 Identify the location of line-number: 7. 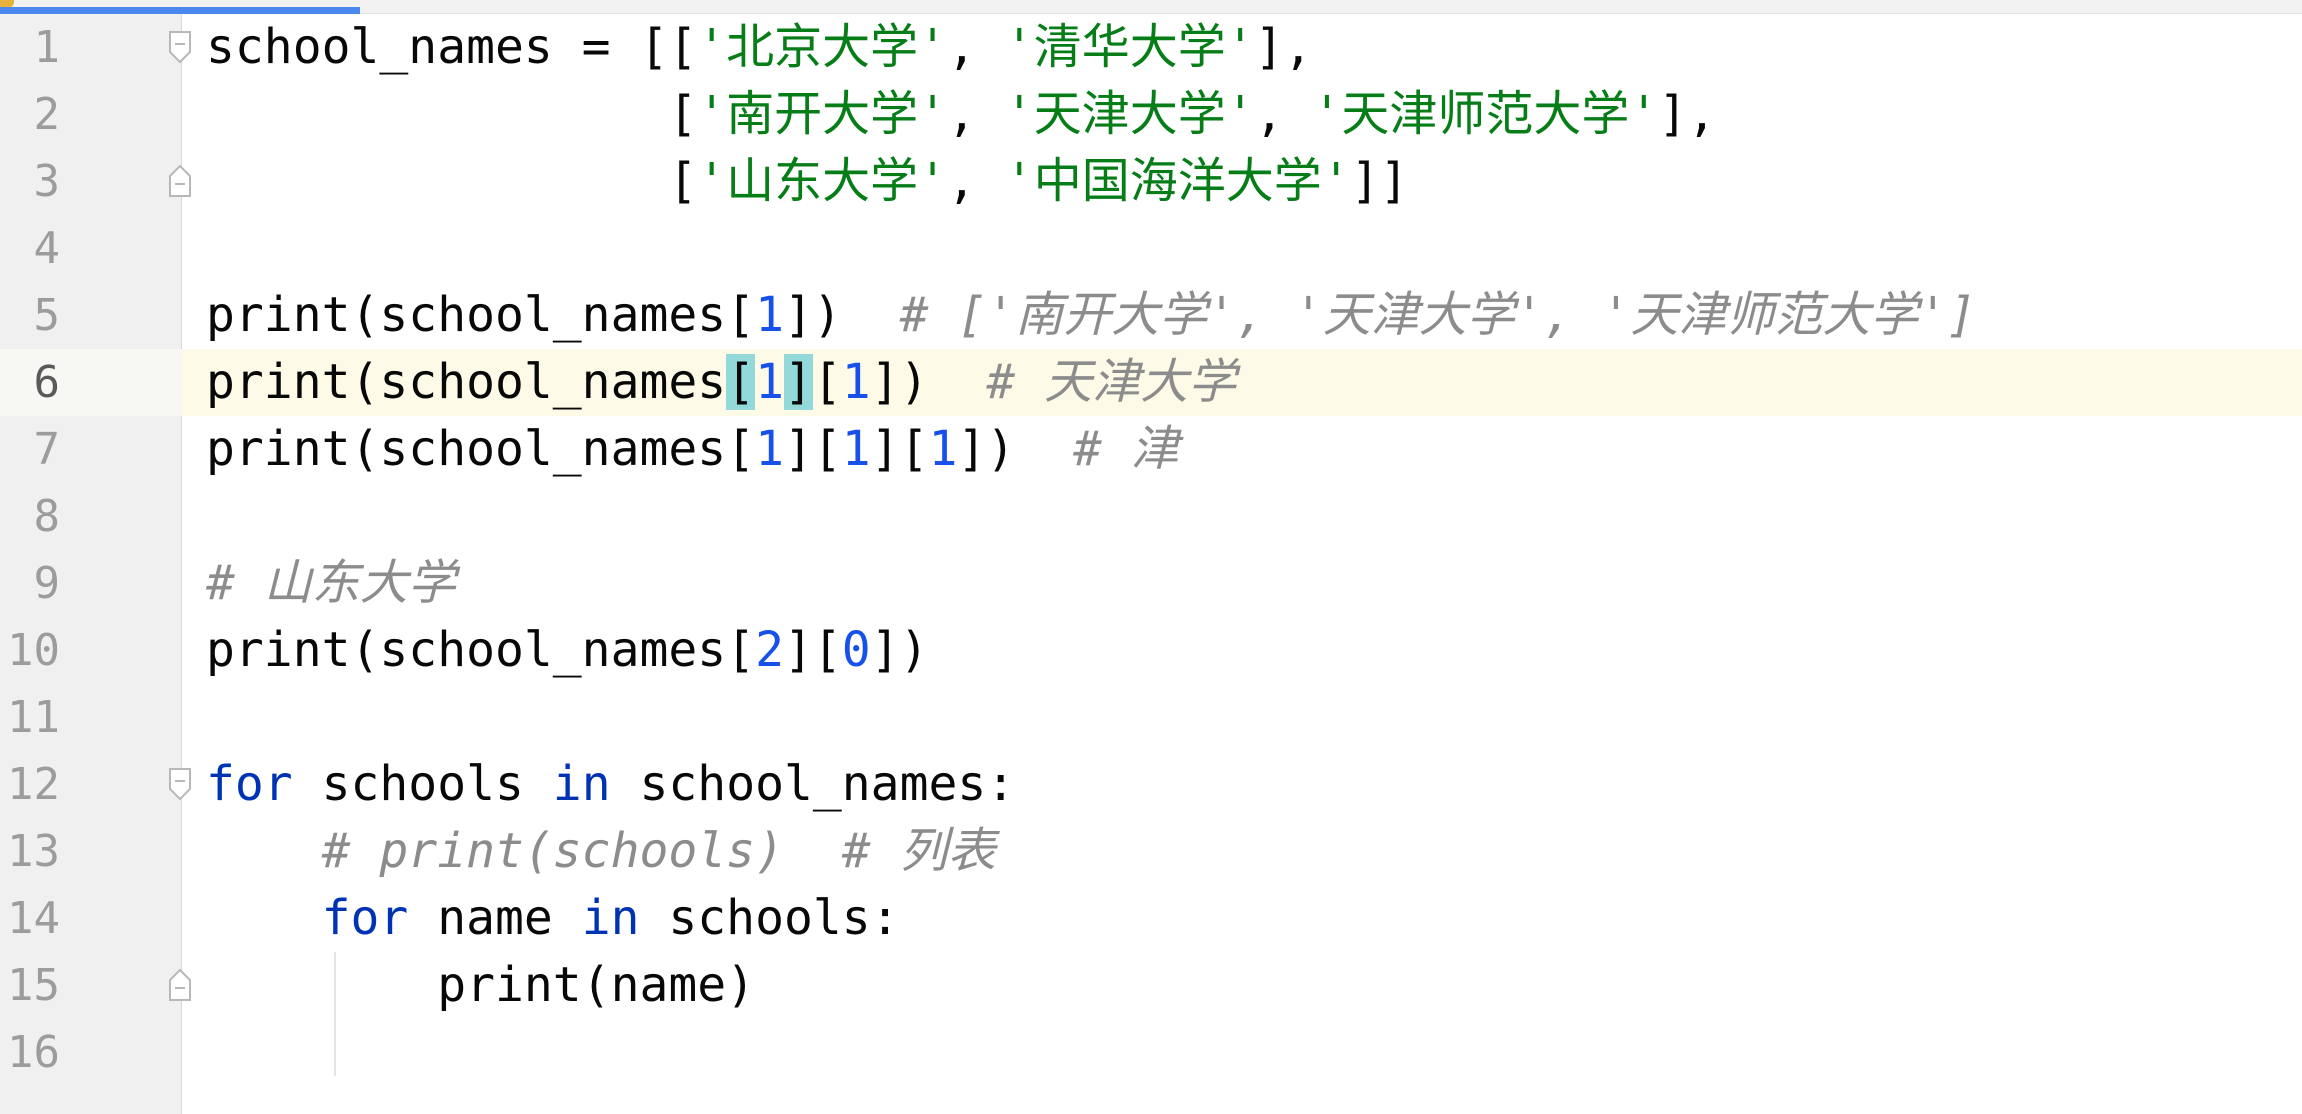
(47, 449).